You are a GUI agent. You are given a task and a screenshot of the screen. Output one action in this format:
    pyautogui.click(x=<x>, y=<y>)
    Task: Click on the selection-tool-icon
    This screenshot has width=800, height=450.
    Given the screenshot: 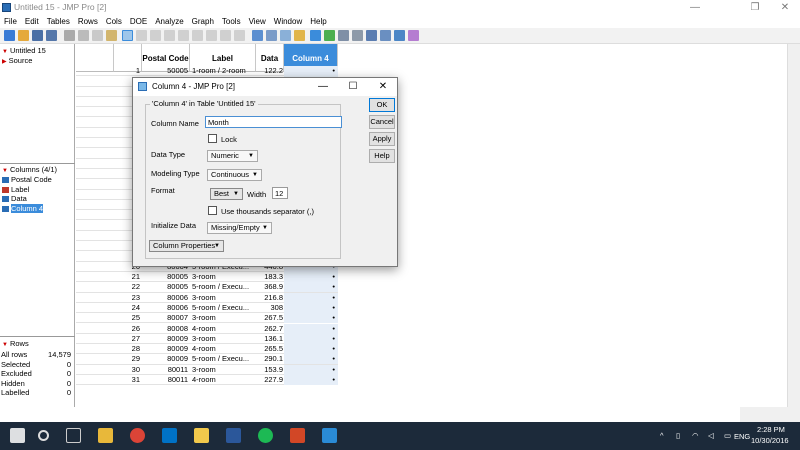 What is the action you would take?
    pyautogui.click(x=211, y=35)
    